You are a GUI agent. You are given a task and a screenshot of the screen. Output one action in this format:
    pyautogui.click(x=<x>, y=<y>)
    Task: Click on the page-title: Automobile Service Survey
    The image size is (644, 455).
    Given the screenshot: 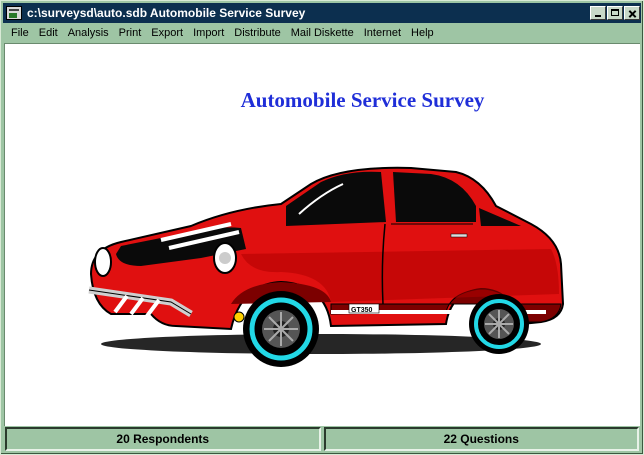 What is the action you would take?
    pyautogui.click(x=362, y=100)
    